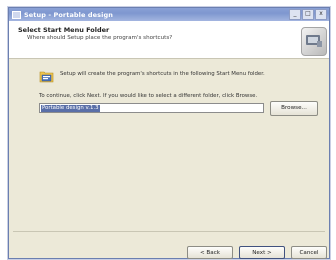 Image resolution: width=336 pixels, height=260 pixels. Describe the element at coordinates (309, 252) in the screenshot. I see `cancel-button: Cancel` at that location.